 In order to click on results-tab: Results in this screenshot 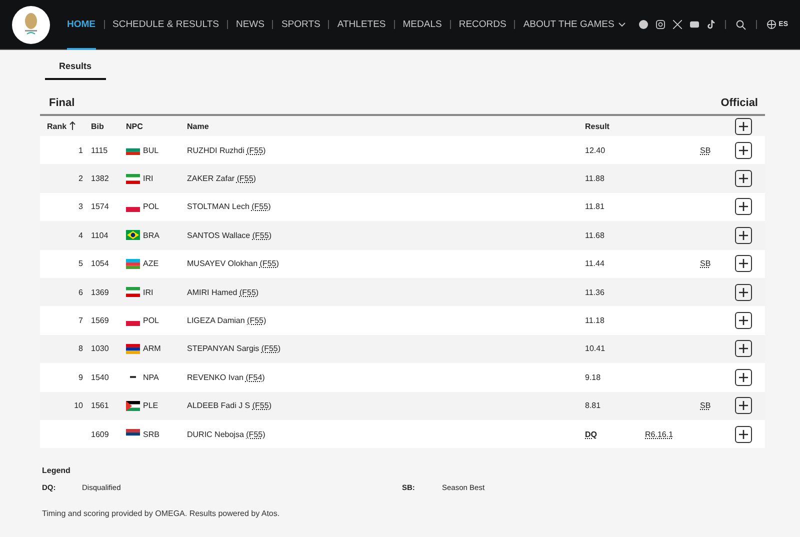, I will do `click(75, 70)`.